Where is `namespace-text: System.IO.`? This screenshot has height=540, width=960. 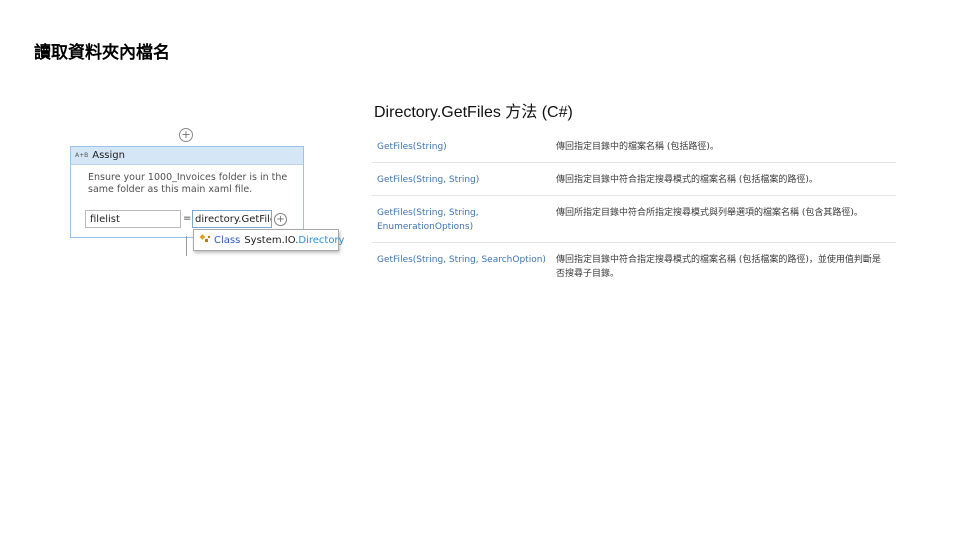
namespace-text: System.IO. is located at coordinates (271, 240).